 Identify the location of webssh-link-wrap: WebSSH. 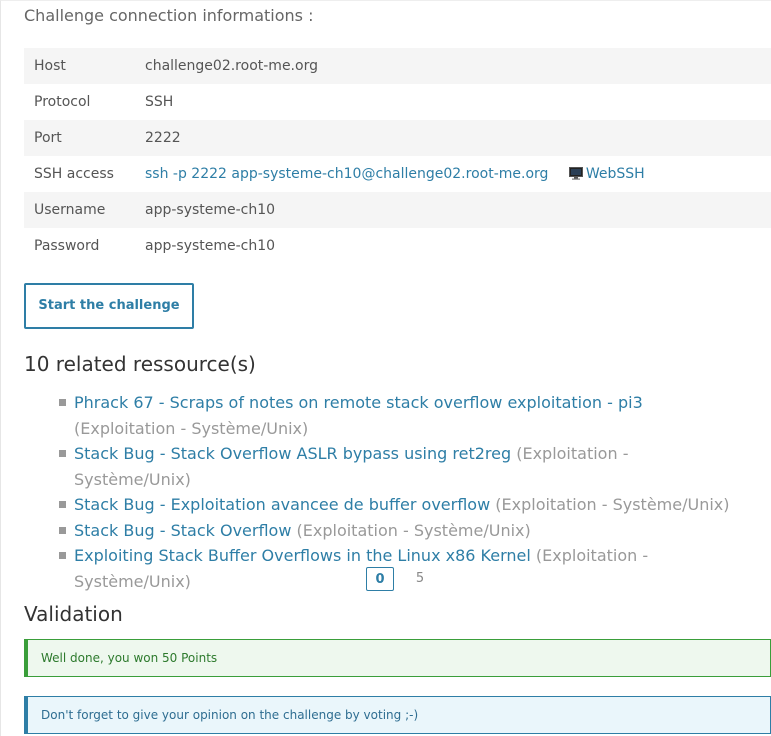
(606, 174).